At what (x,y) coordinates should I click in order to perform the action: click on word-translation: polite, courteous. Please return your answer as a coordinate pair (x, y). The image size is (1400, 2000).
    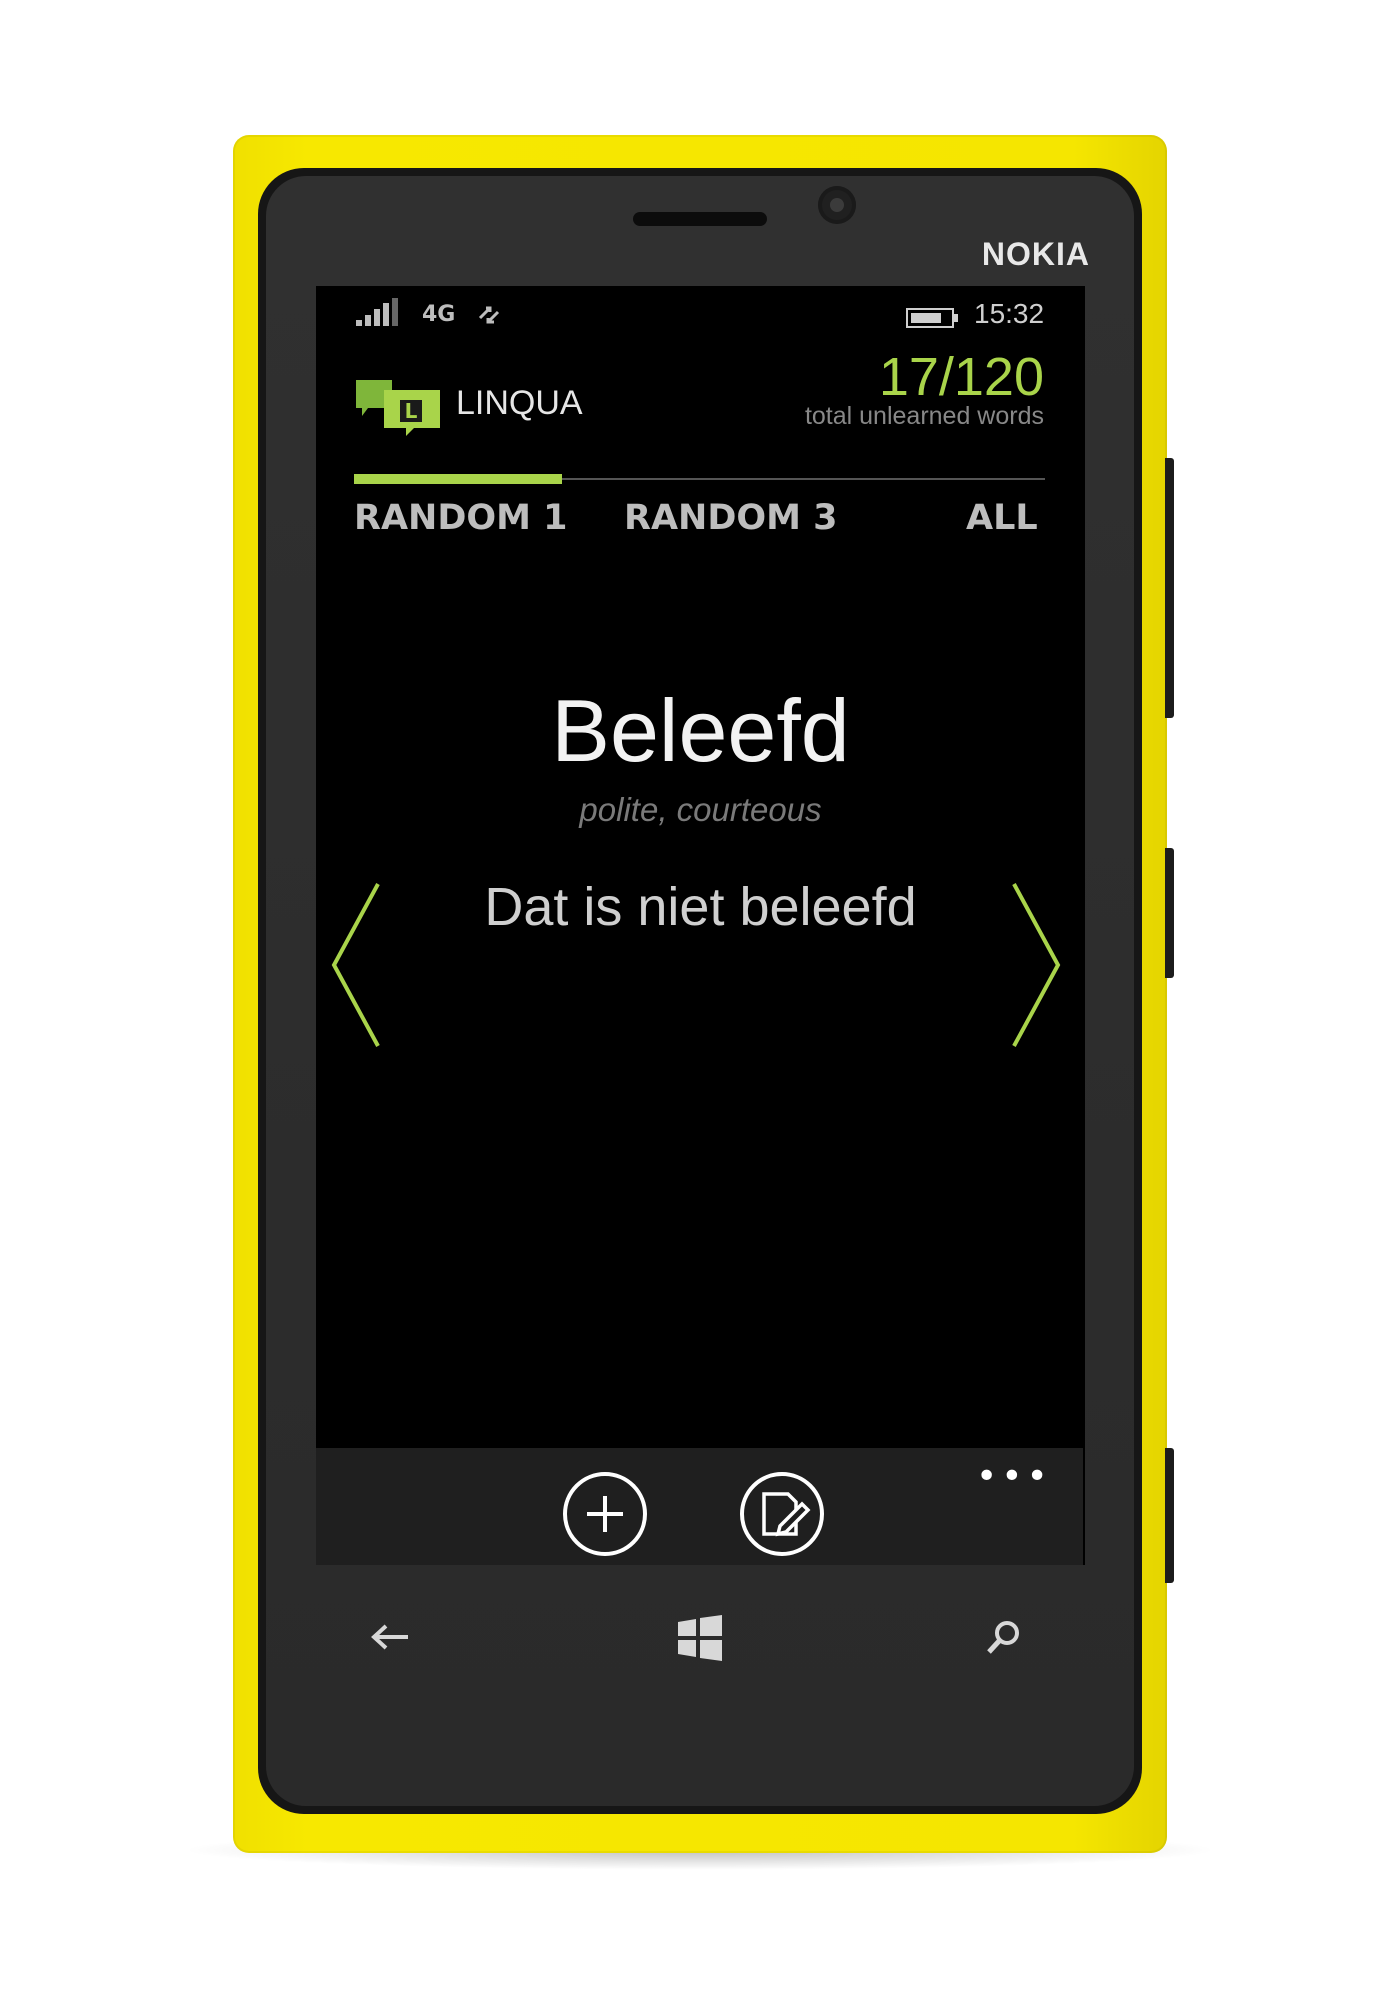
    Looking at the image, I should click on (700, 809).